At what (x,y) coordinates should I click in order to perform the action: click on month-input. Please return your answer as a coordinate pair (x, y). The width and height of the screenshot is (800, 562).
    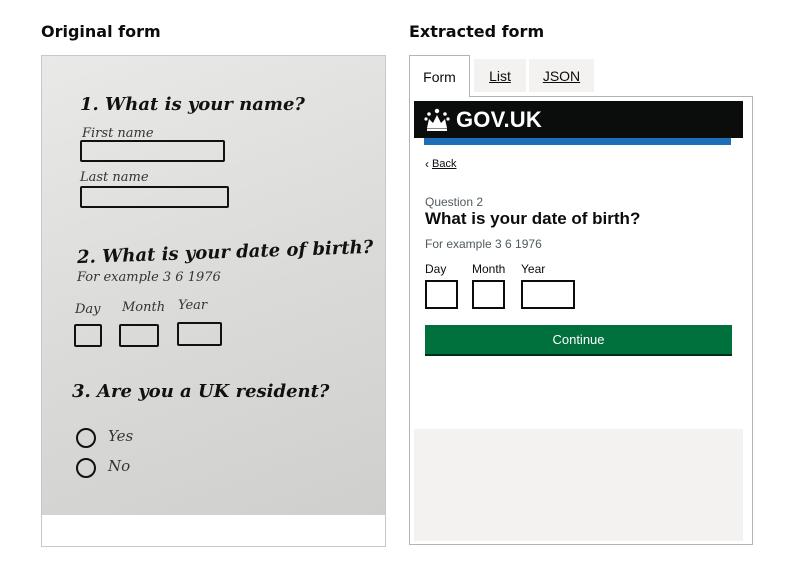
    Looking at the image, I should click on (488, 294).